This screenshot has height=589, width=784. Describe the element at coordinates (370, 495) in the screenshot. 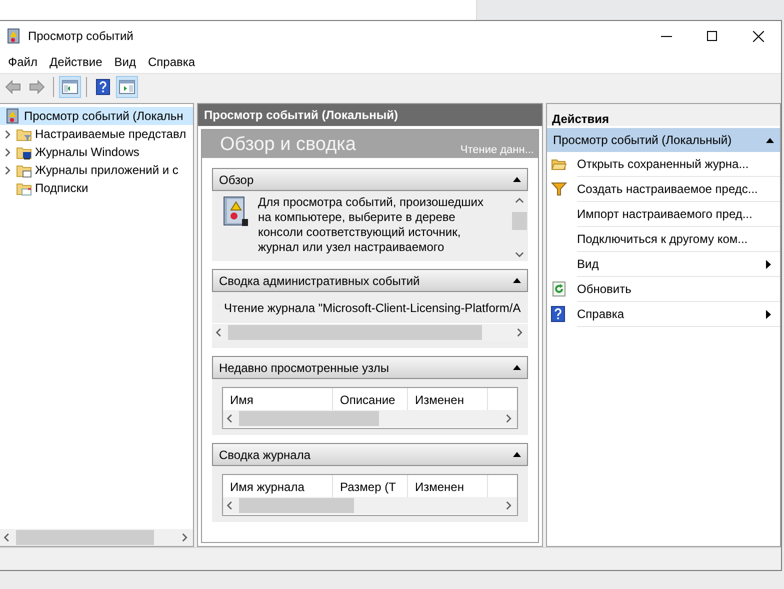

I see `list-view: Имя журнала Размер (Т Изменен` at that location.